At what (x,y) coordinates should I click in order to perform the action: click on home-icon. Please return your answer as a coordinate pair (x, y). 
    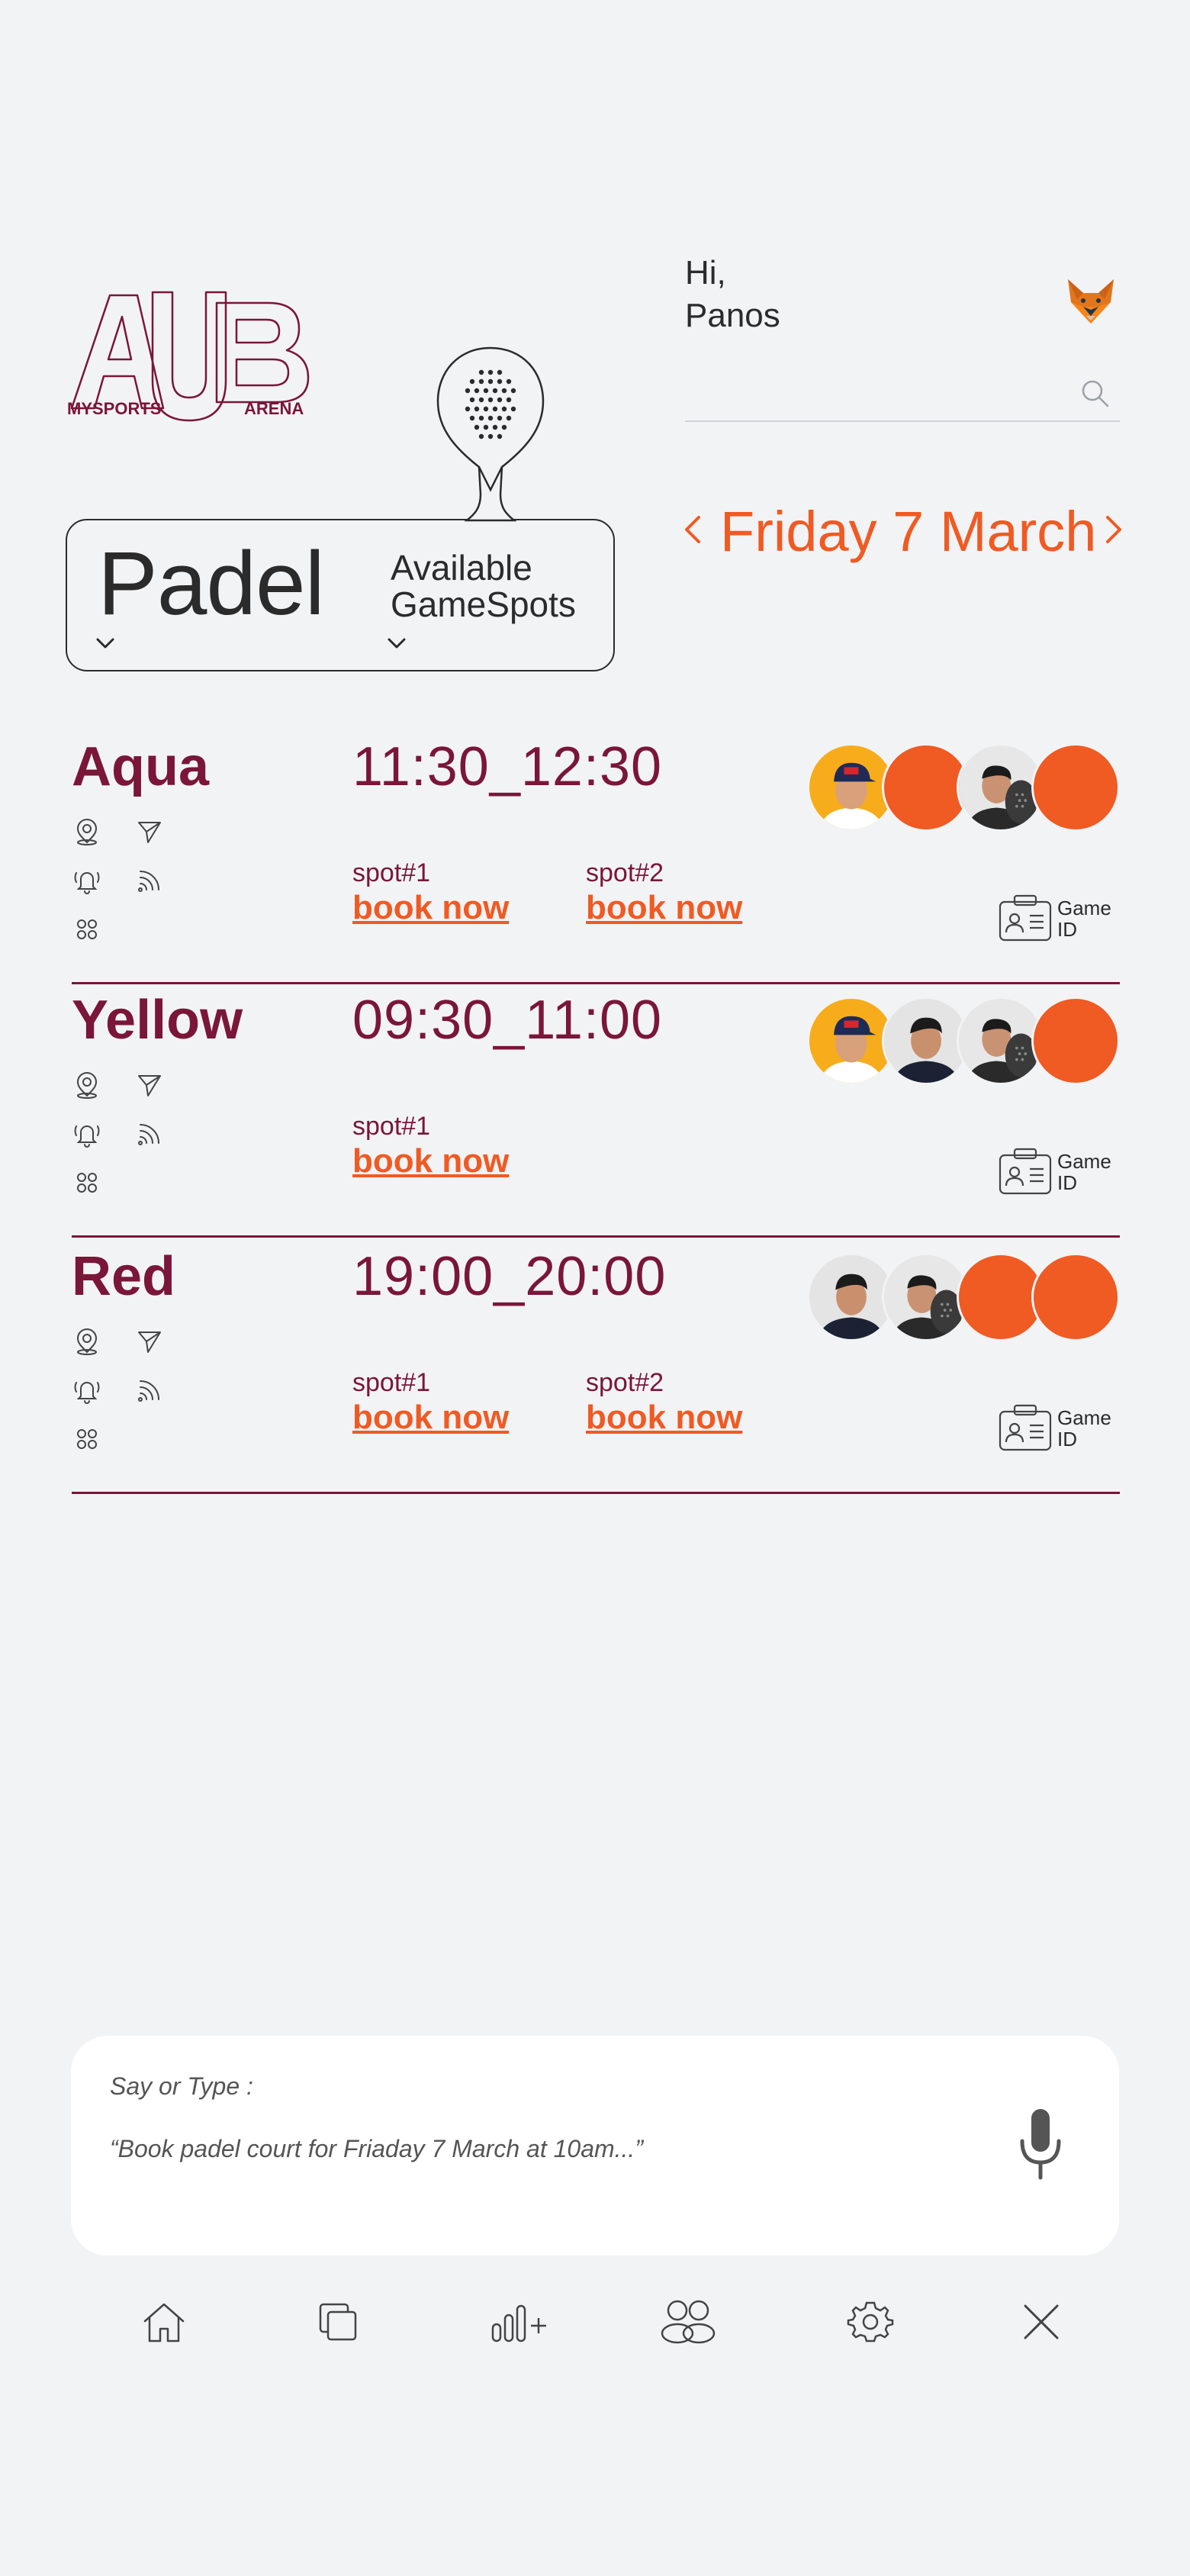
    Looking at the image, I should click on (164, 2322).